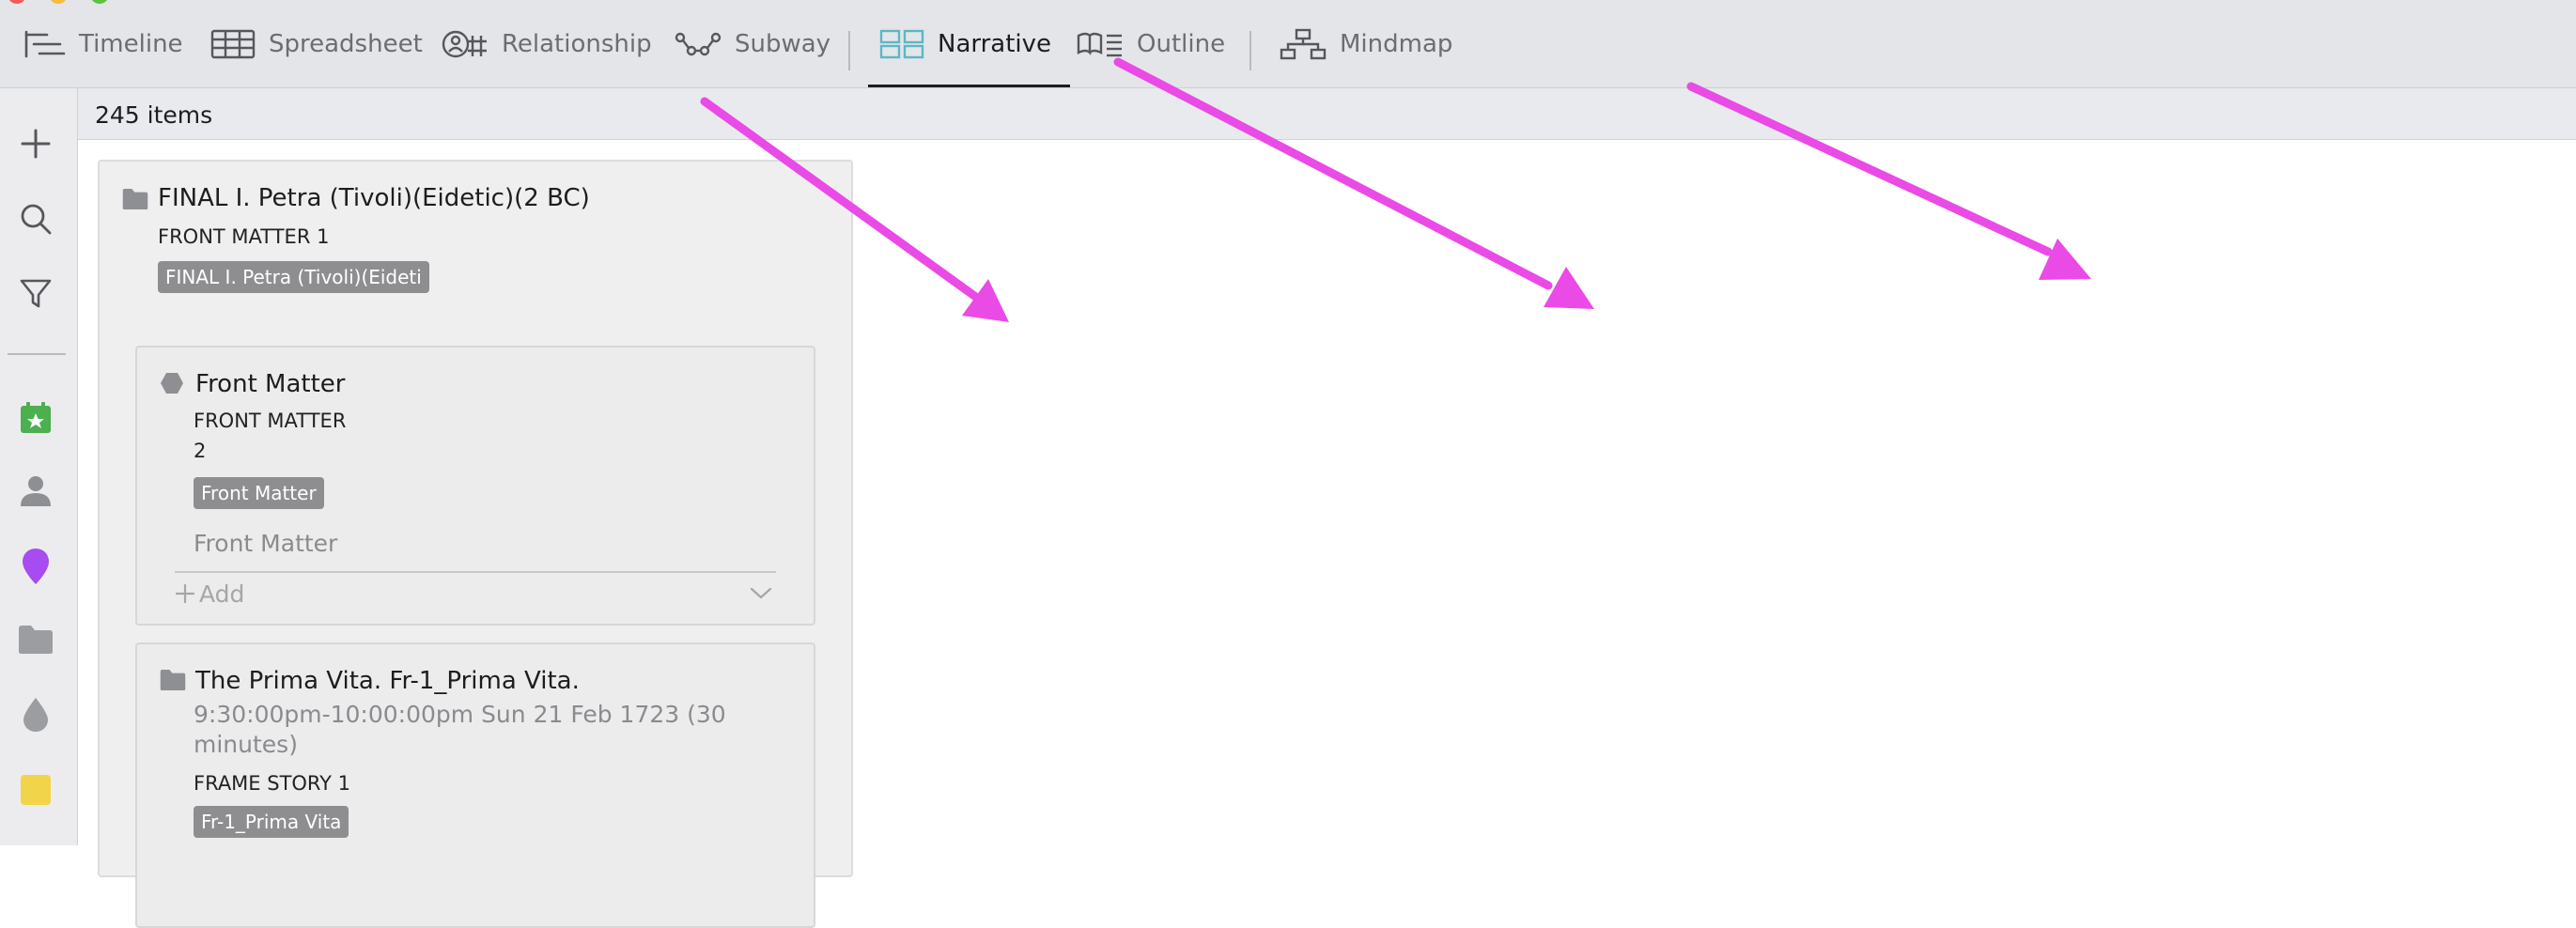  What do you see at coordinates (259, 493) in the screenshot?
I see `card-tag: Front Matter` at bounding box center [259, 493].